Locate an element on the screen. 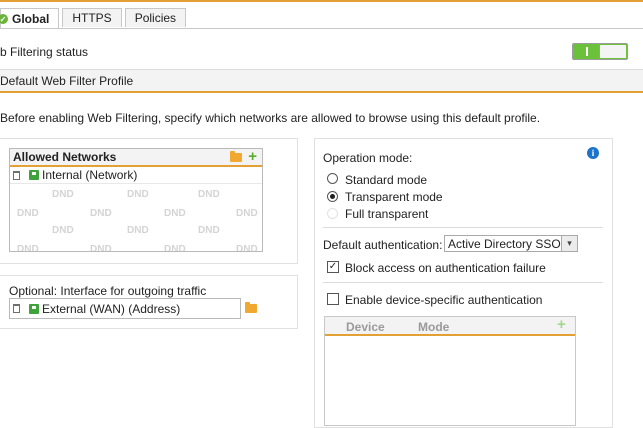 The image size is (643, 428). default-auth-value: Active Directory SSO is located at coordinates (504, 243).